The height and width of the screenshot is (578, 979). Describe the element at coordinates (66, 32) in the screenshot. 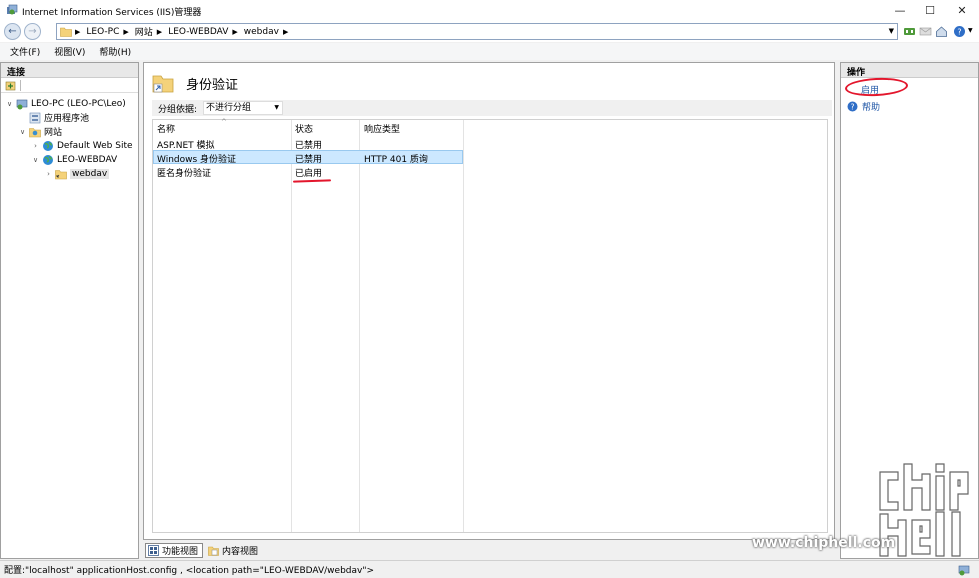

I see `folder-icon` at that location.